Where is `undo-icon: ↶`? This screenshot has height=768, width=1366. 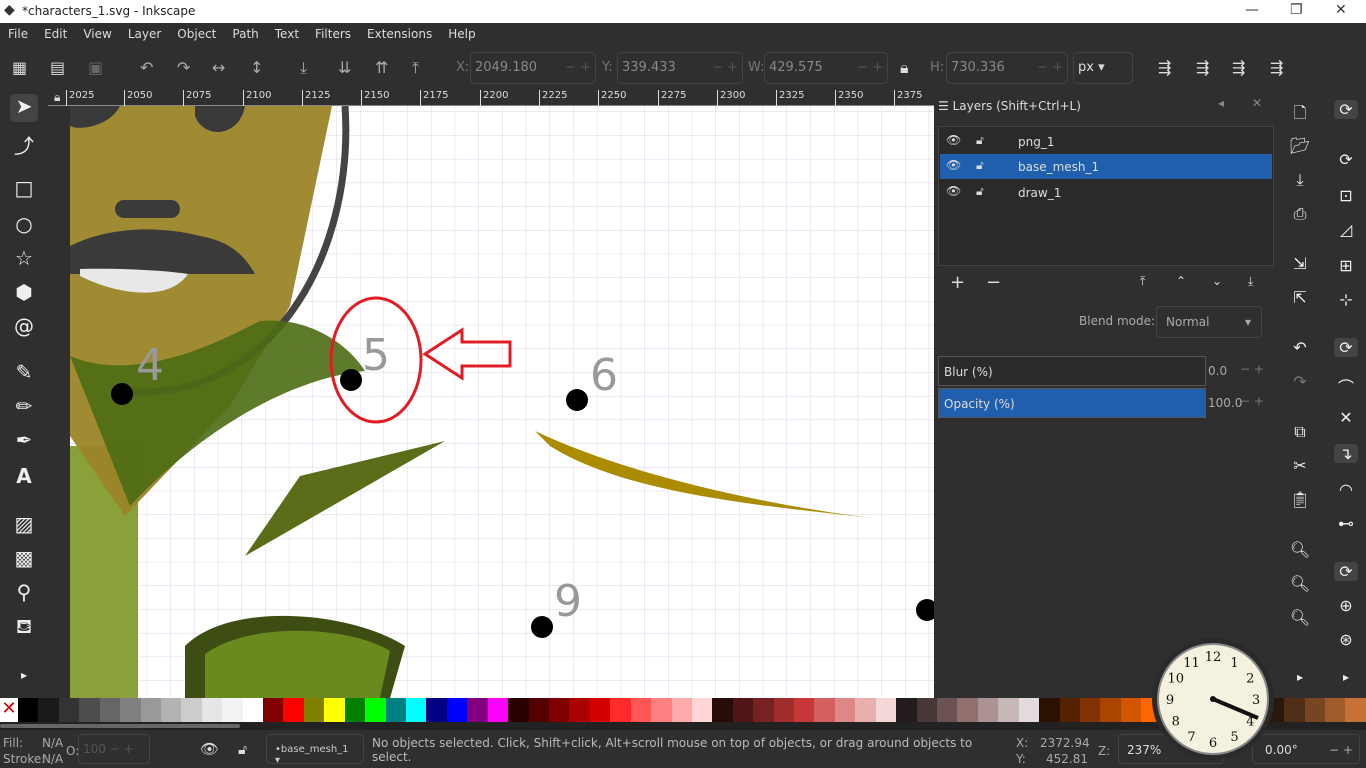
undo-icon: ↶ is located at coordinates (1300, 347).